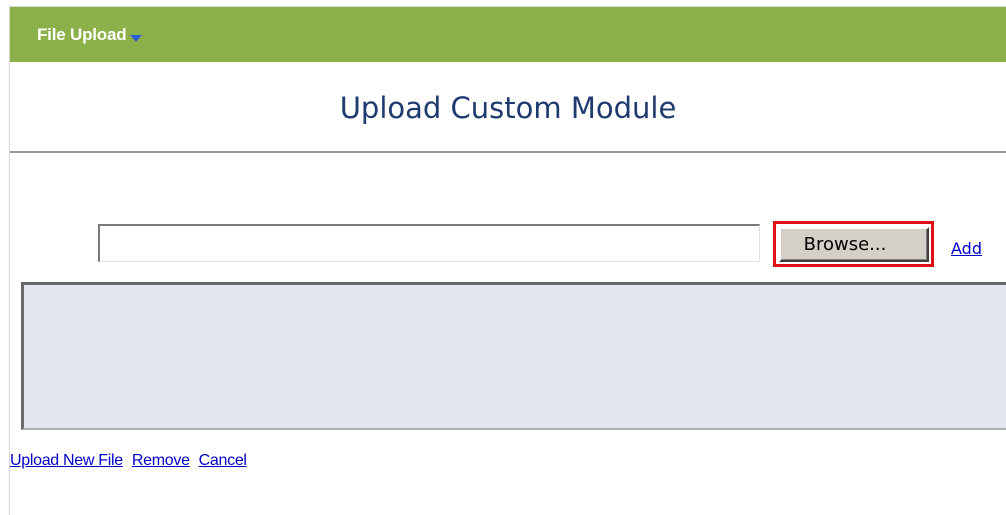 The height and width of the screenshot is (515, 1006). I want to click on upload-new-file-link: Upload New File, so click(66, 461).